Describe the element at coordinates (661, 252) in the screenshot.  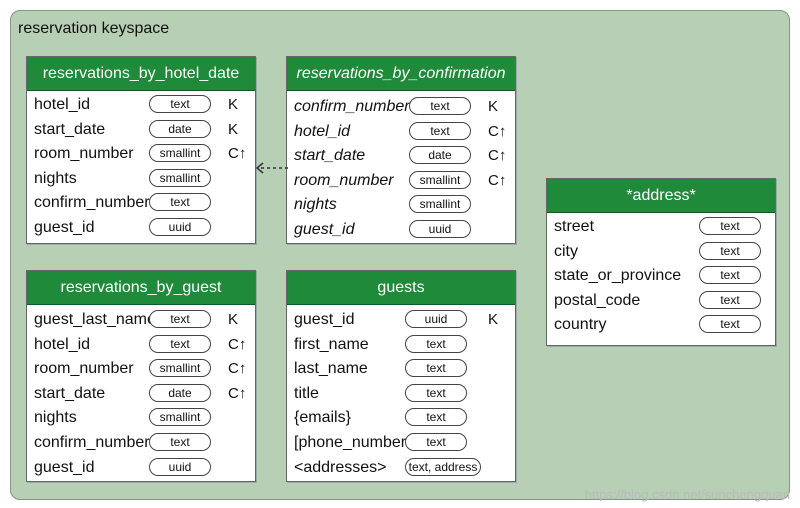
I see `field-row: city text` at that location.